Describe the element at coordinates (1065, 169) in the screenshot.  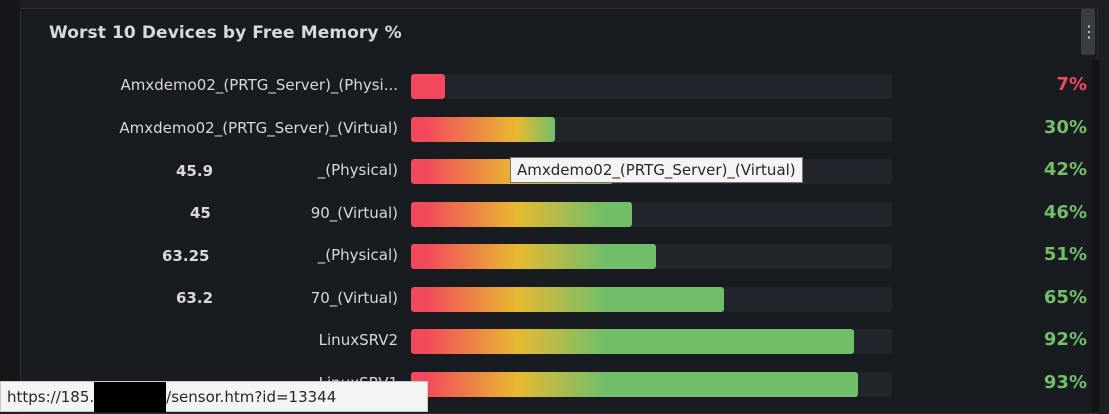
I see `percent-value: 42%` at that location.